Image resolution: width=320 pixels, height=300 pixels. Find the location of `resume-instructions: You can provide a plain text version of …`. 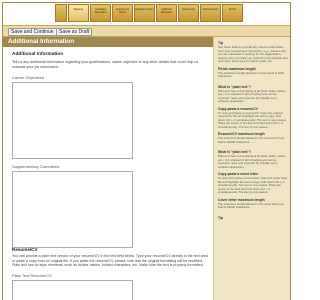

resume-instructions: You can provide a plain text version of … is located at coordinates (110, 261).